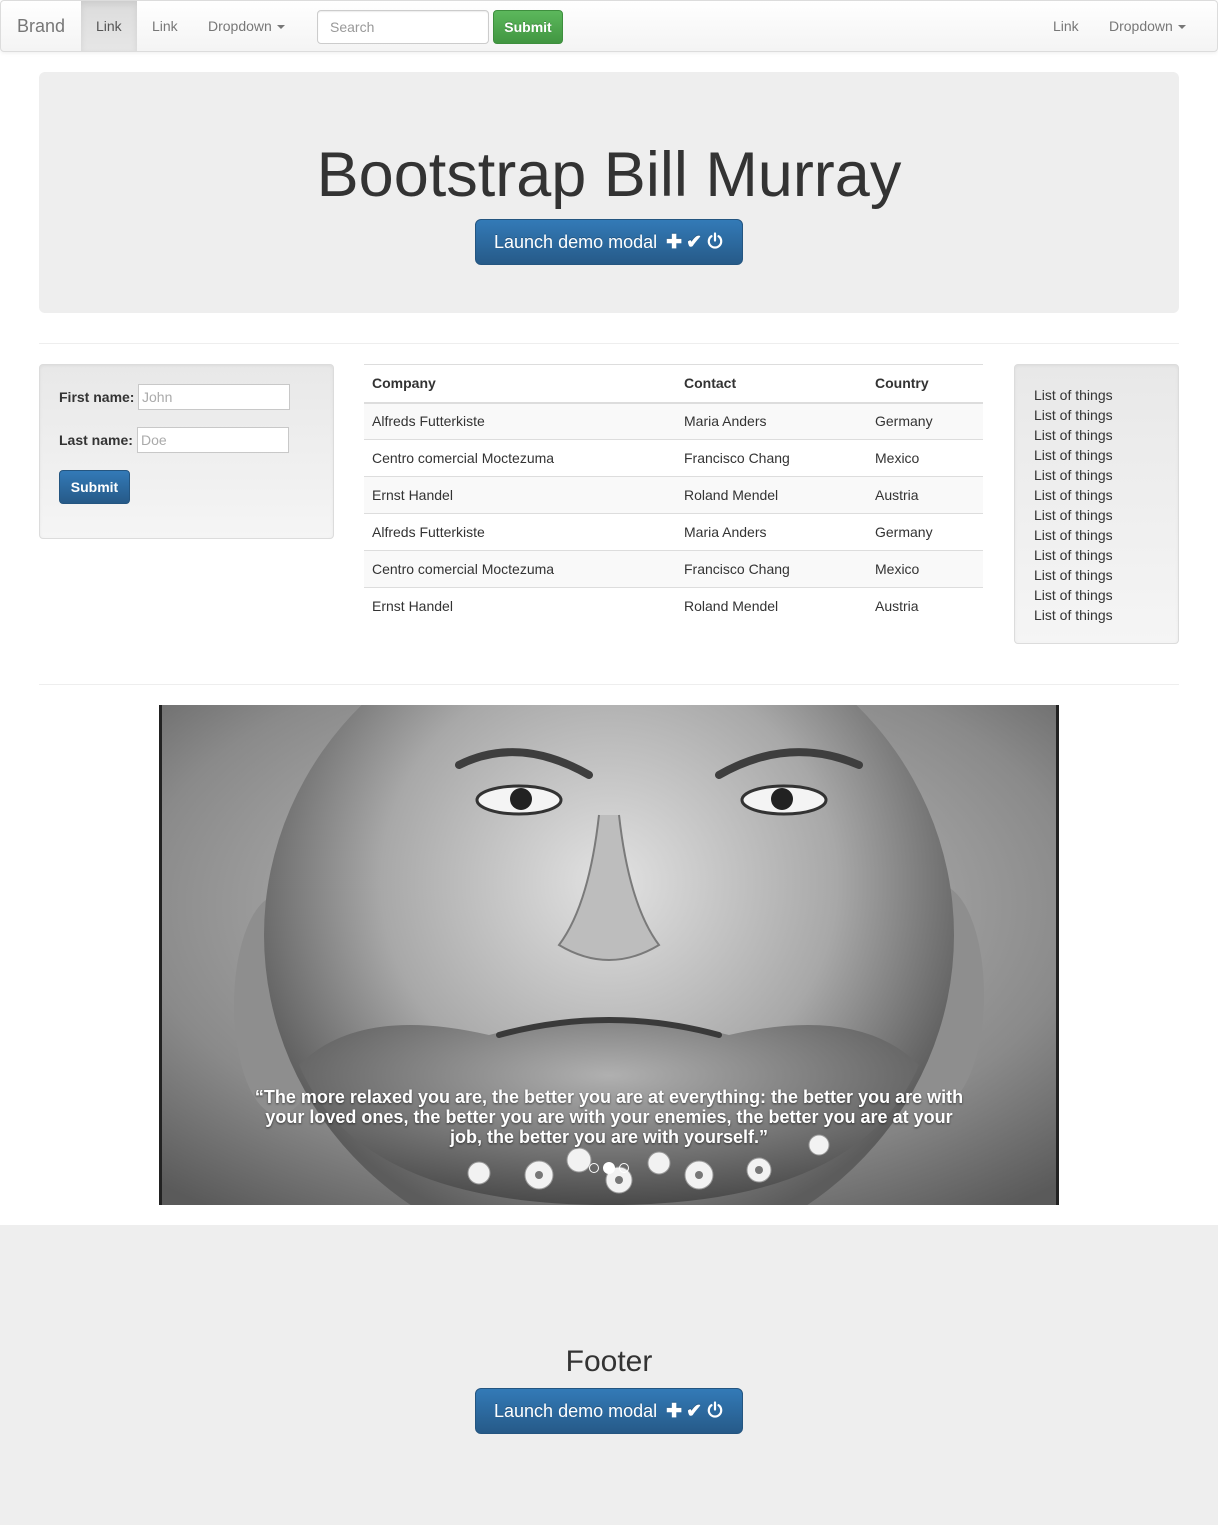 This screenshot has width=1218, height=1525. I want to click on launch-modal-button: Launch demo modal ✚ ✔, so click(609, 242).